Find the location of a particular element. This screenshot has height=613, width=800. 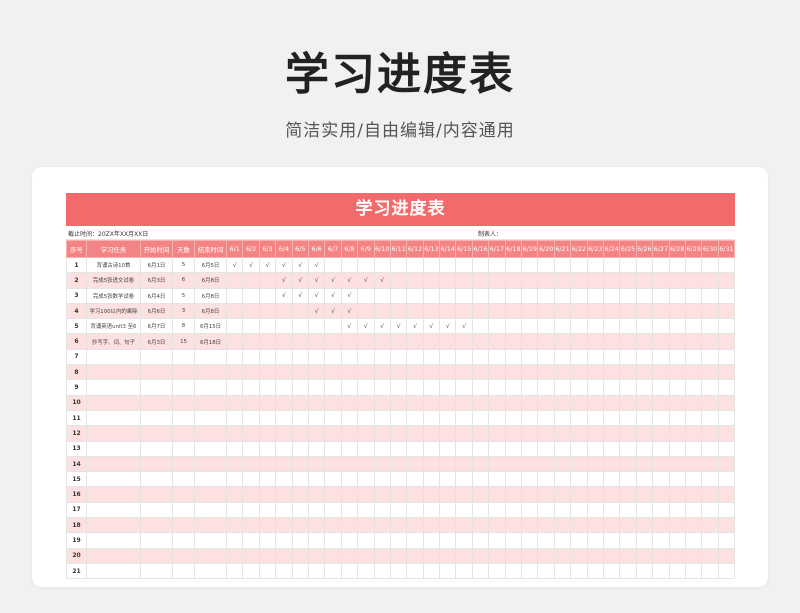

row-number: 18 is located at coordinates (76, 525).